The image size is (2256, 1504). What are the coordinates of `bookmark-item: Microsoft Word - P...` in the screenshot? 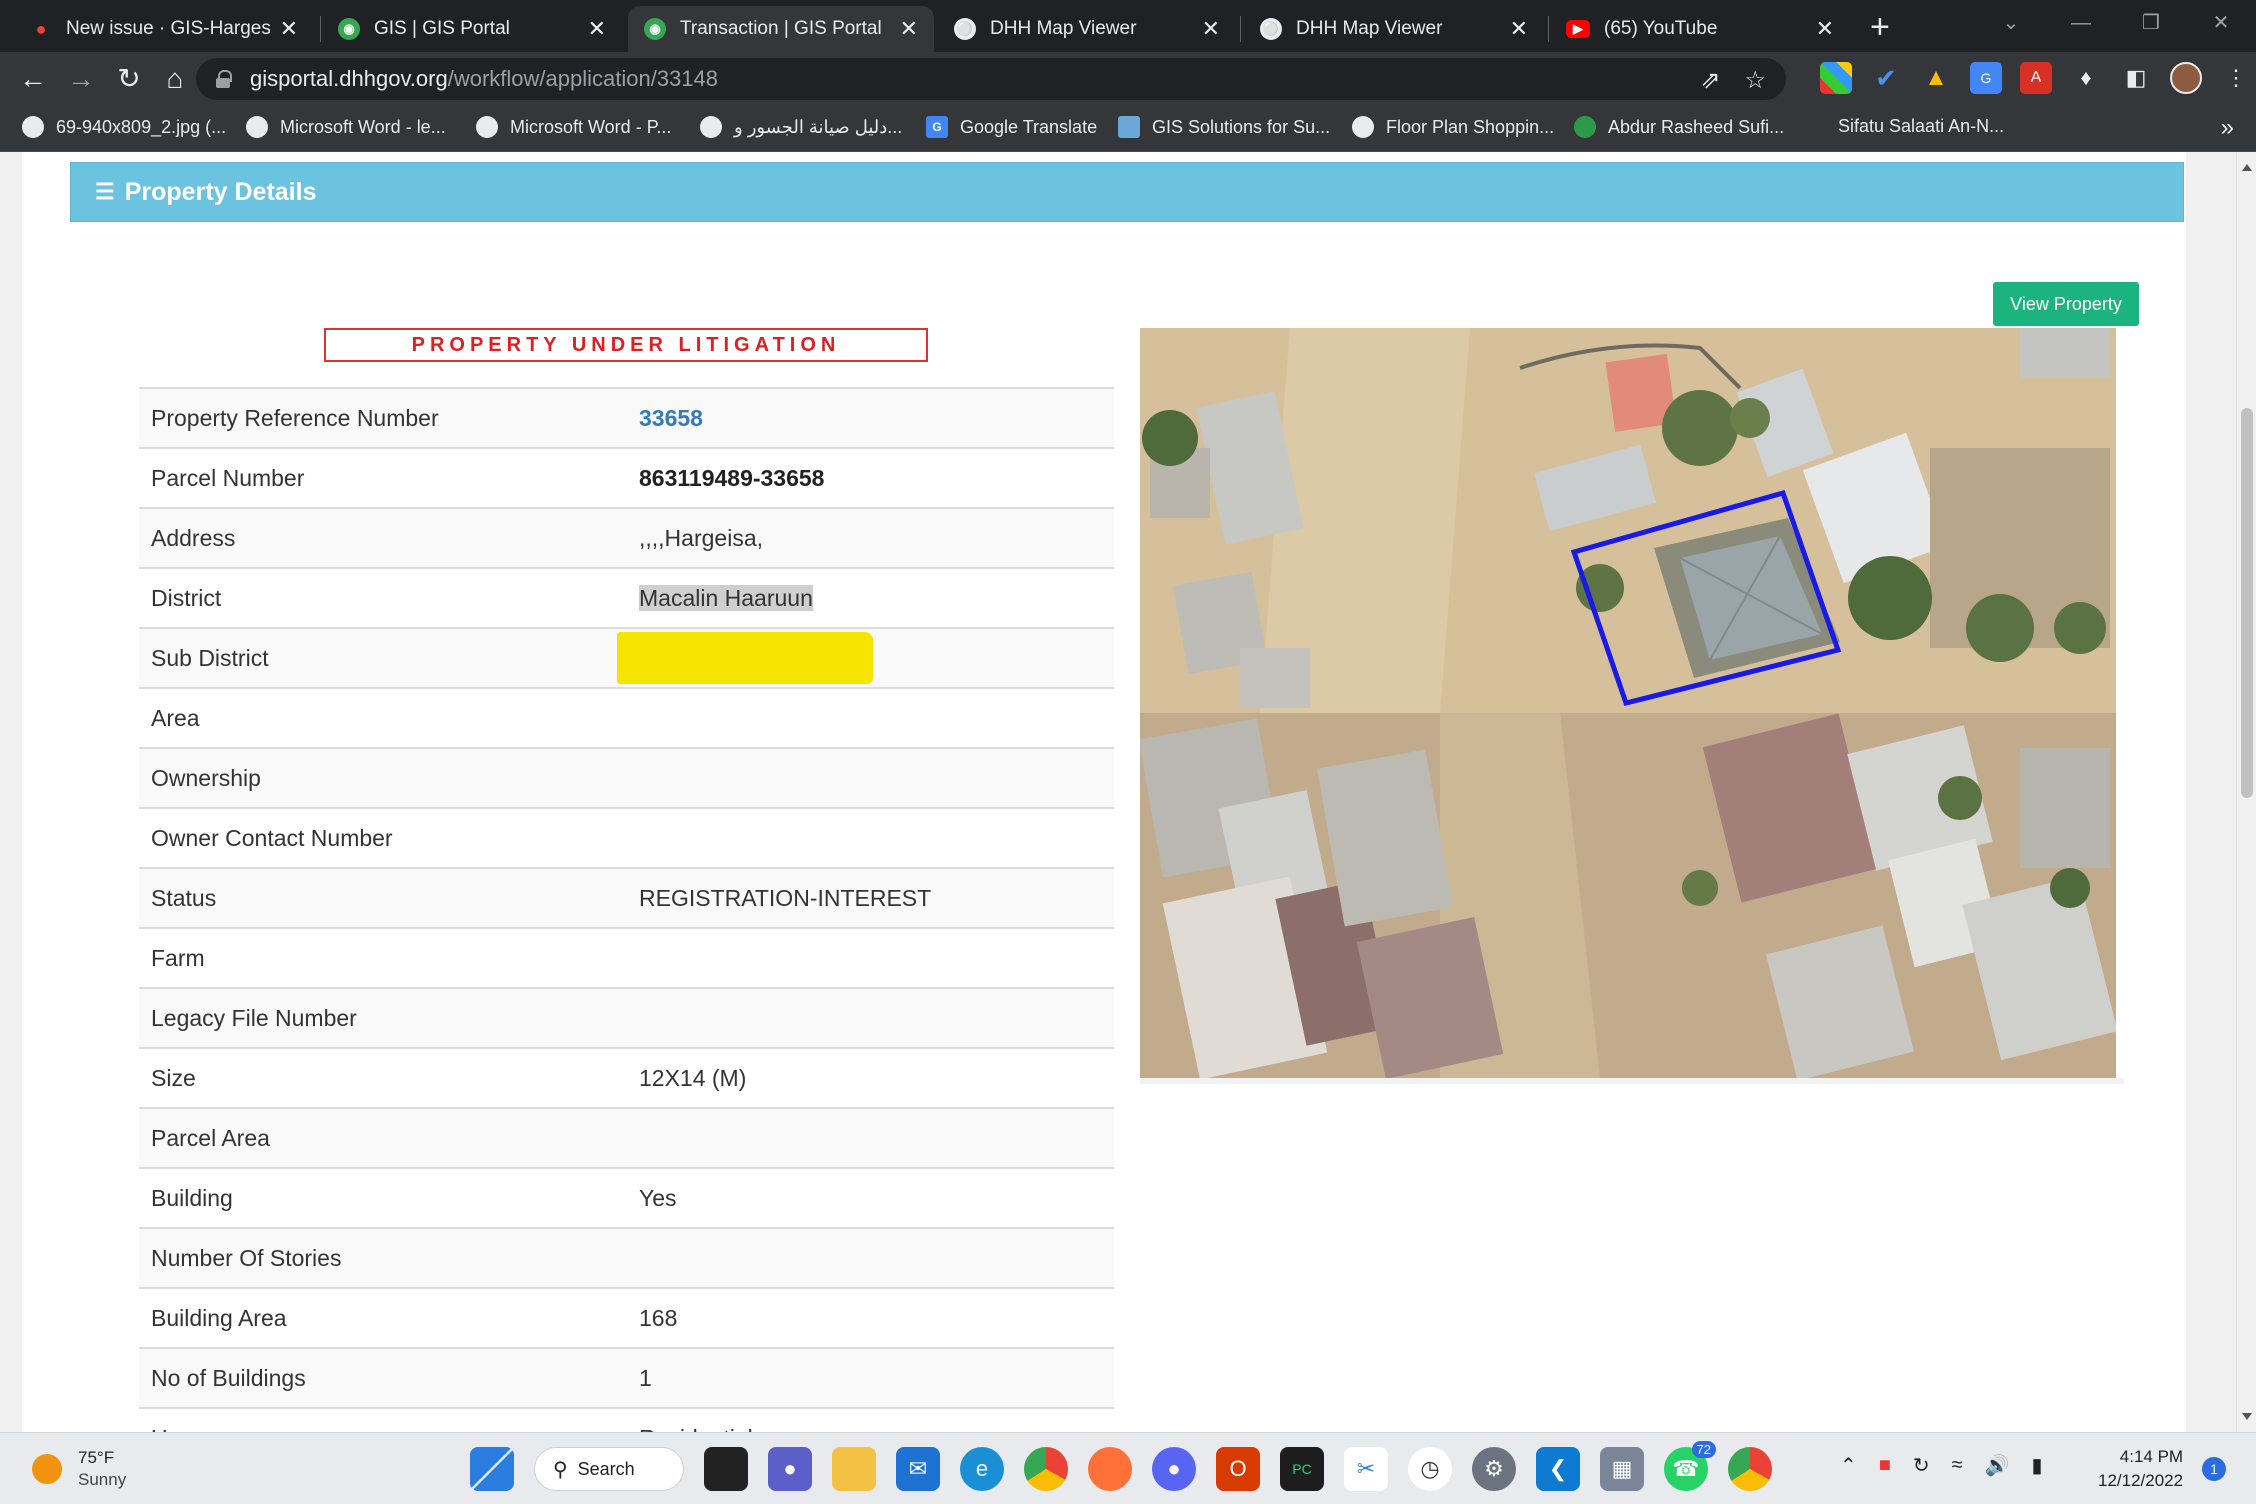 It's located at (573, 127).